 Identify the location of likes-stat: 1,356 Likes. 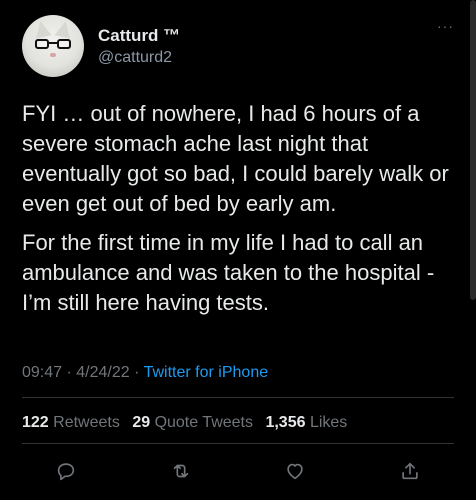
(306, 422).